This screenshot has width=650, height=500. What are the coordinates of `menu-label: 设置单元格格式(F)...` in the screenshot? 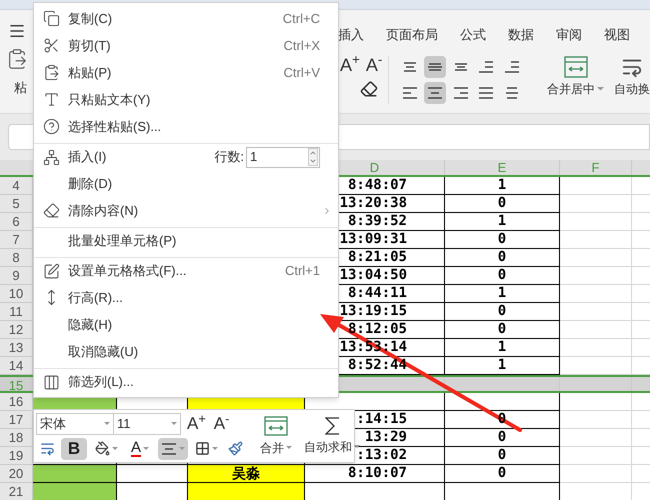 It's located at (127, 271).